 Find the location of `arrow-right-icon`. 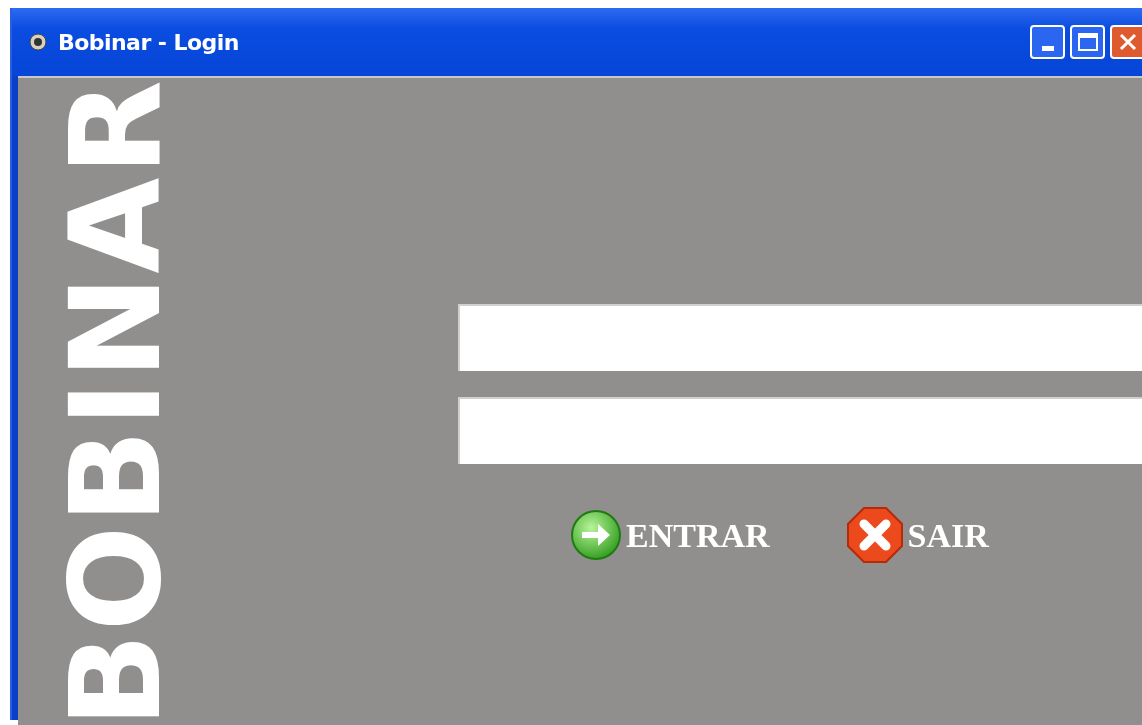

arrow-right-icon is located at coordinates (596, 535).